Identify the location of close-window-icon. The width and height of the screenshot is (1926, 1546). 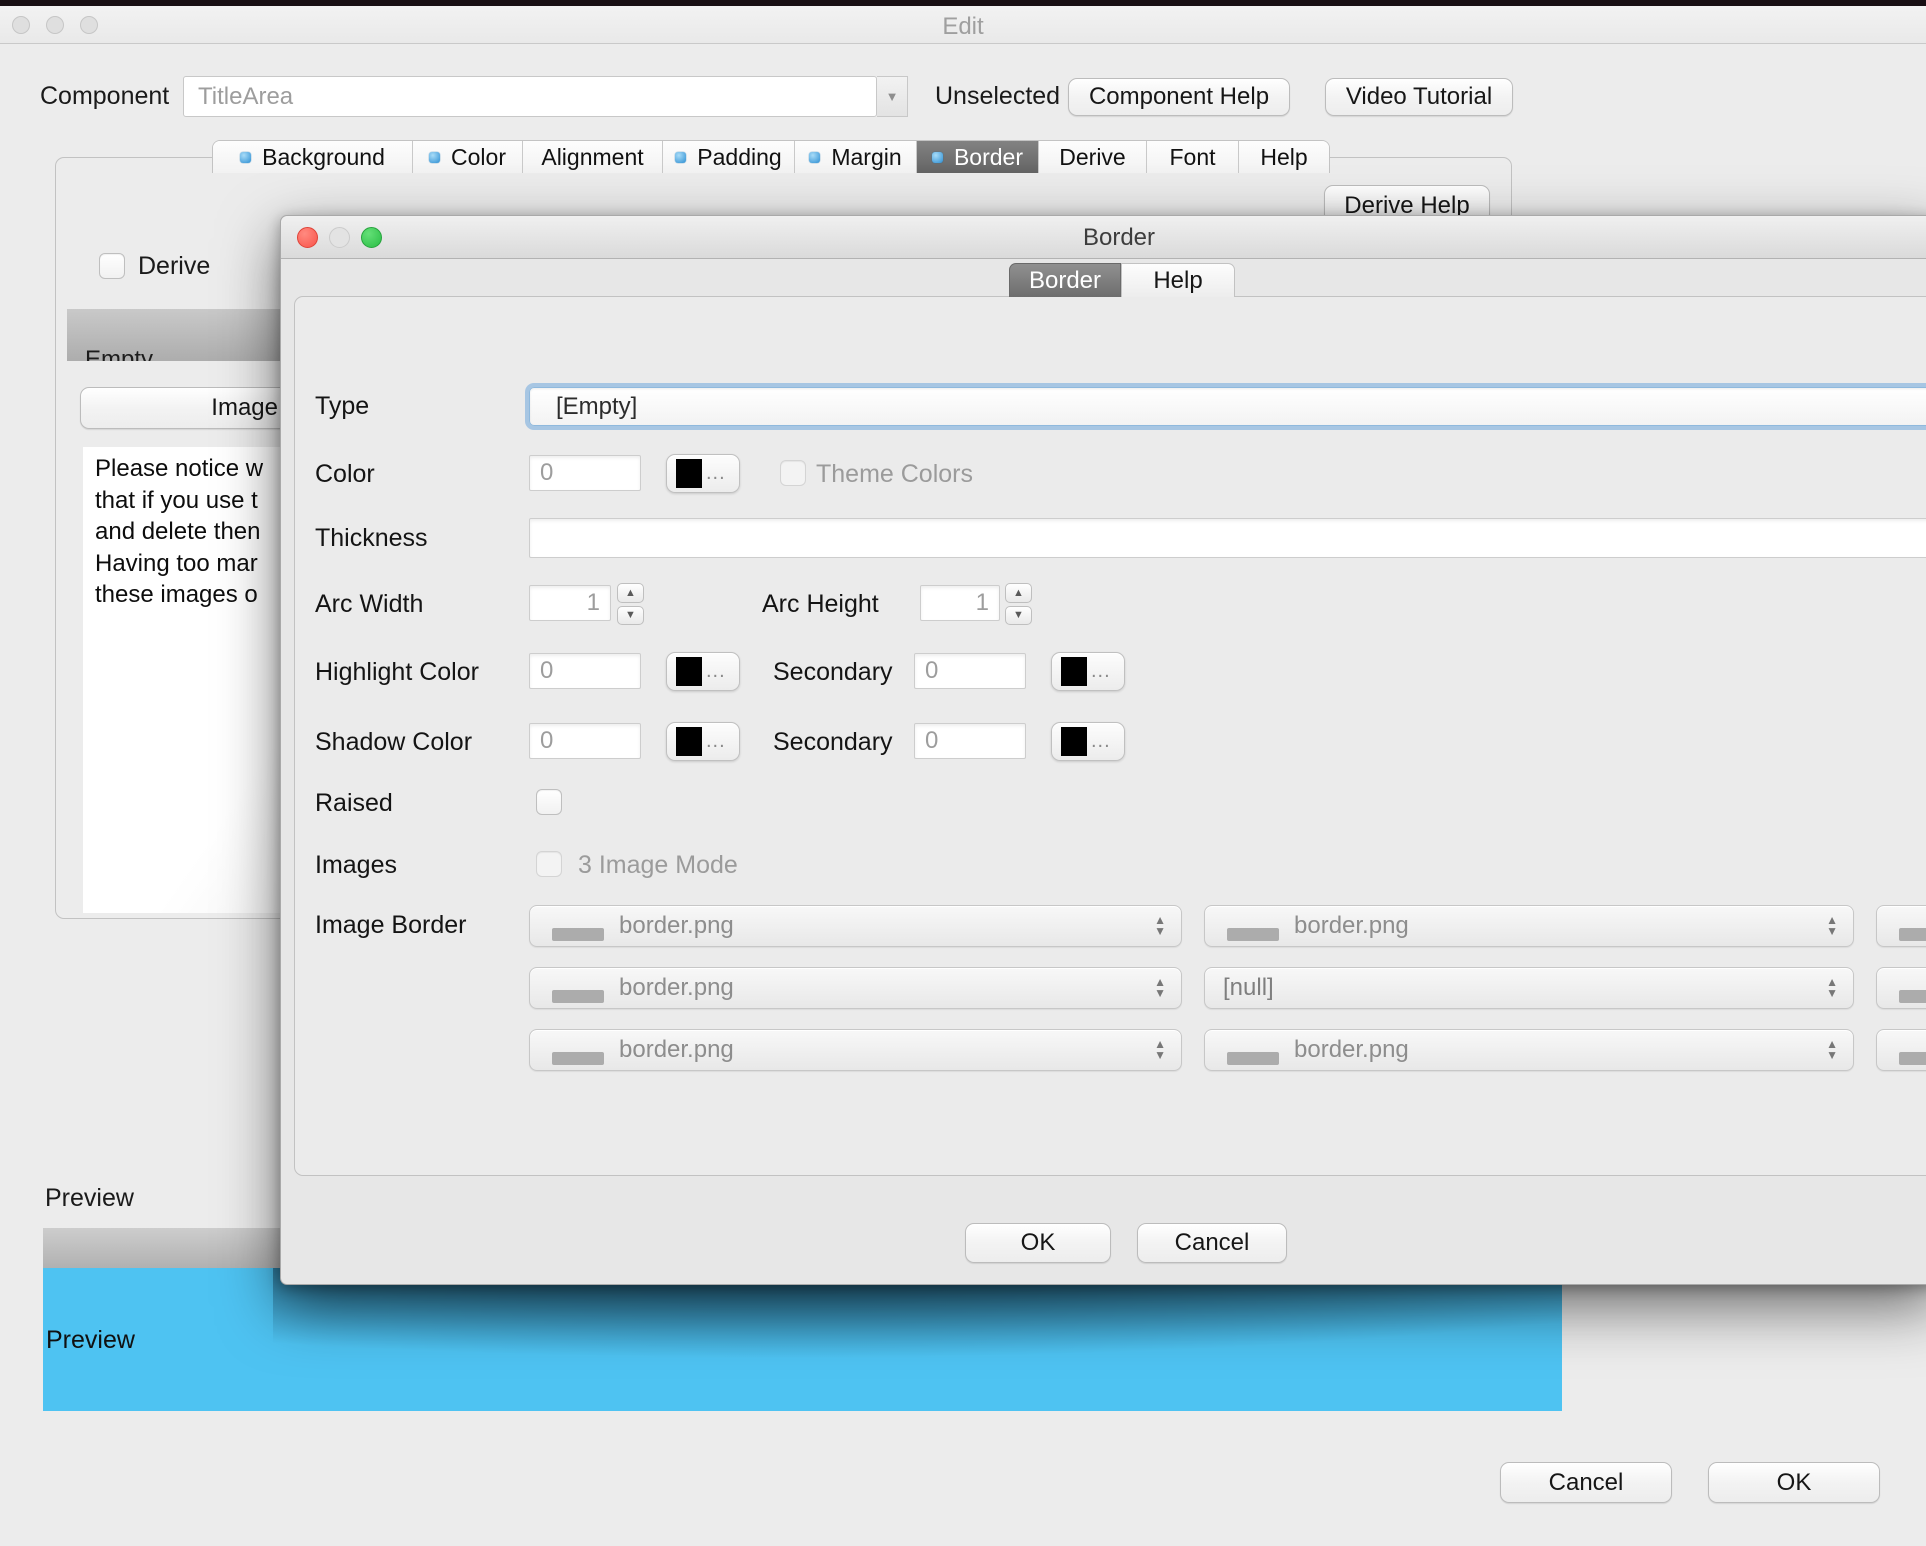
(307, 237).